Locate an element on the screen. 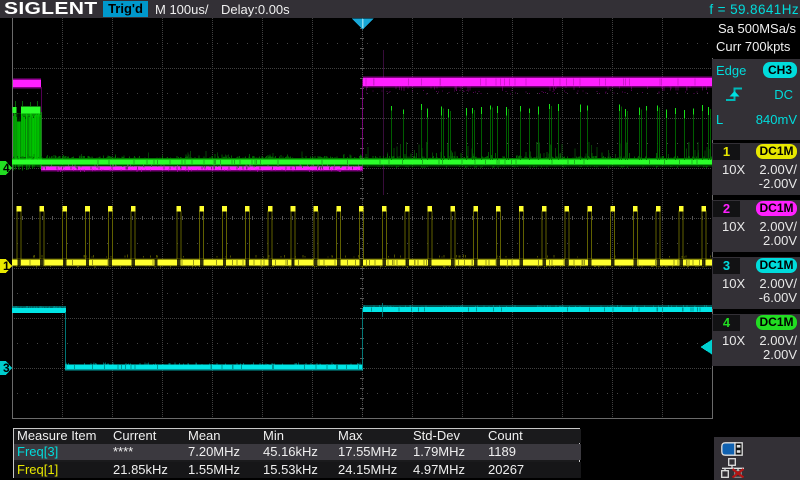 Image resolution: width=800 pixels, height=480 pixels. svg-text: 1 is located at coordinates (6, 266).